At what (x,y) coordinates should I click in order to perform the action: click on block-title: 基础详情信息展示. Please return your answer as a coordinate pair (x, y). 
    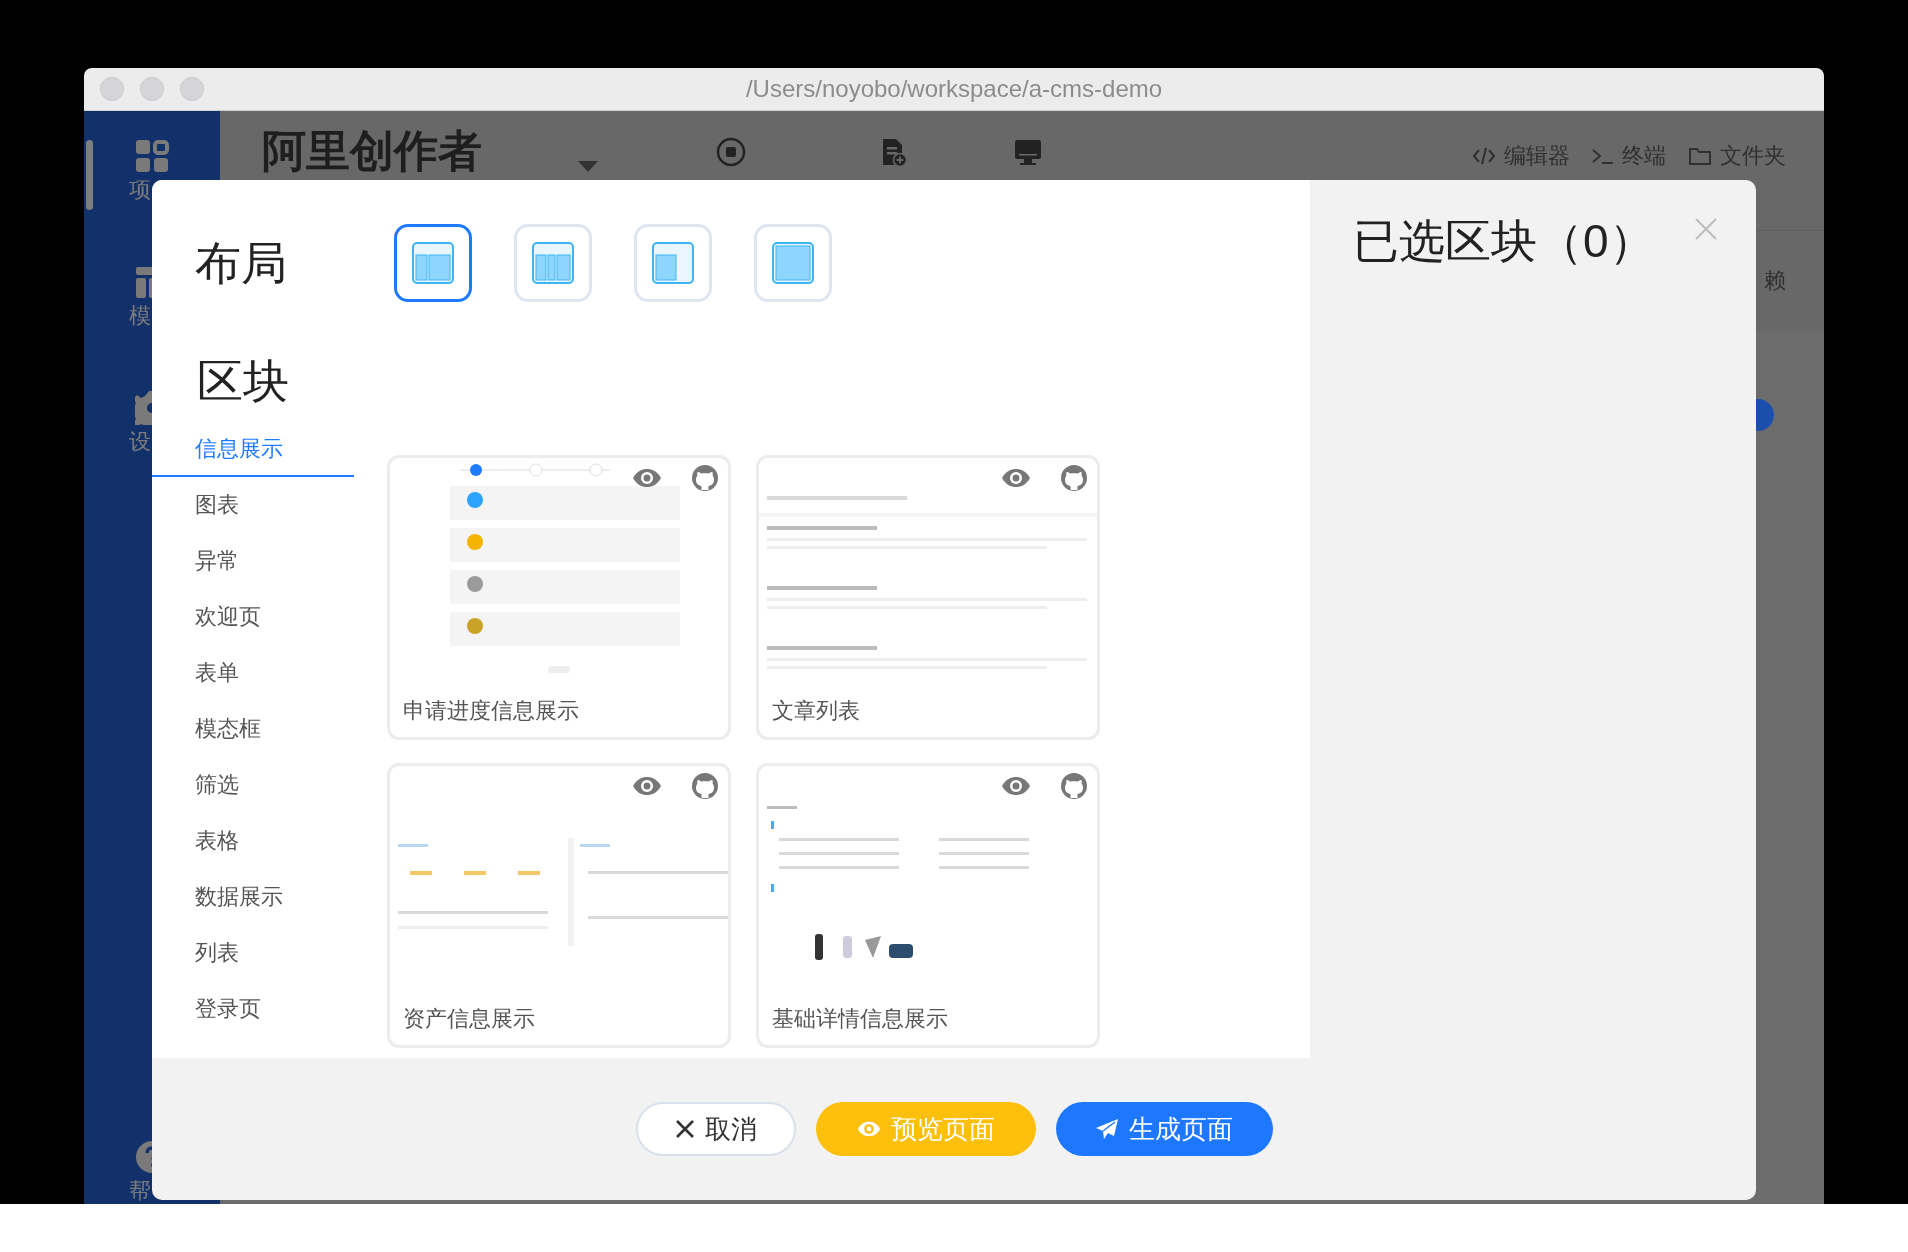
    Looking at the image, I should click on (860, 1019).